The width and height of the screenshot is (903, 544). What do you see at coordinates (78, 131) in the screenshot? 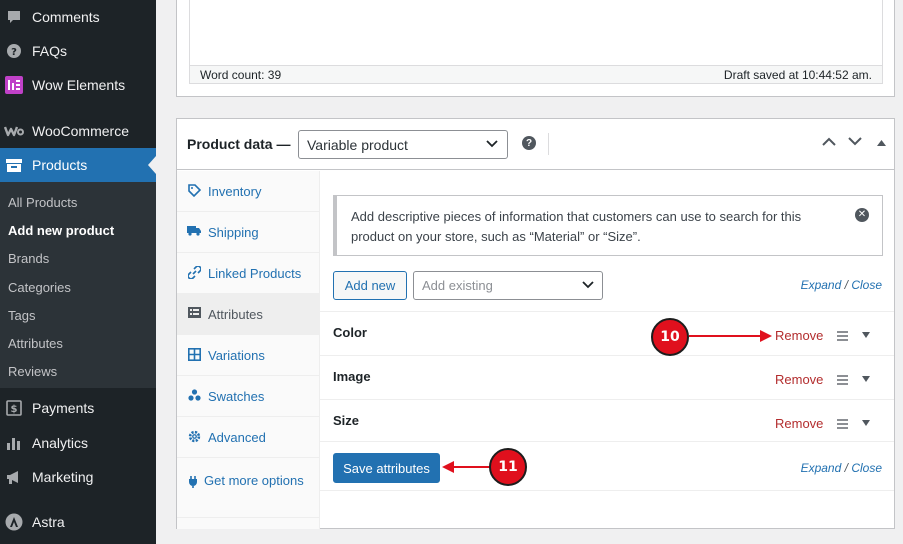
I see `menu-item-woocommerce: WooCommerce` at bounding box center [78, 131].